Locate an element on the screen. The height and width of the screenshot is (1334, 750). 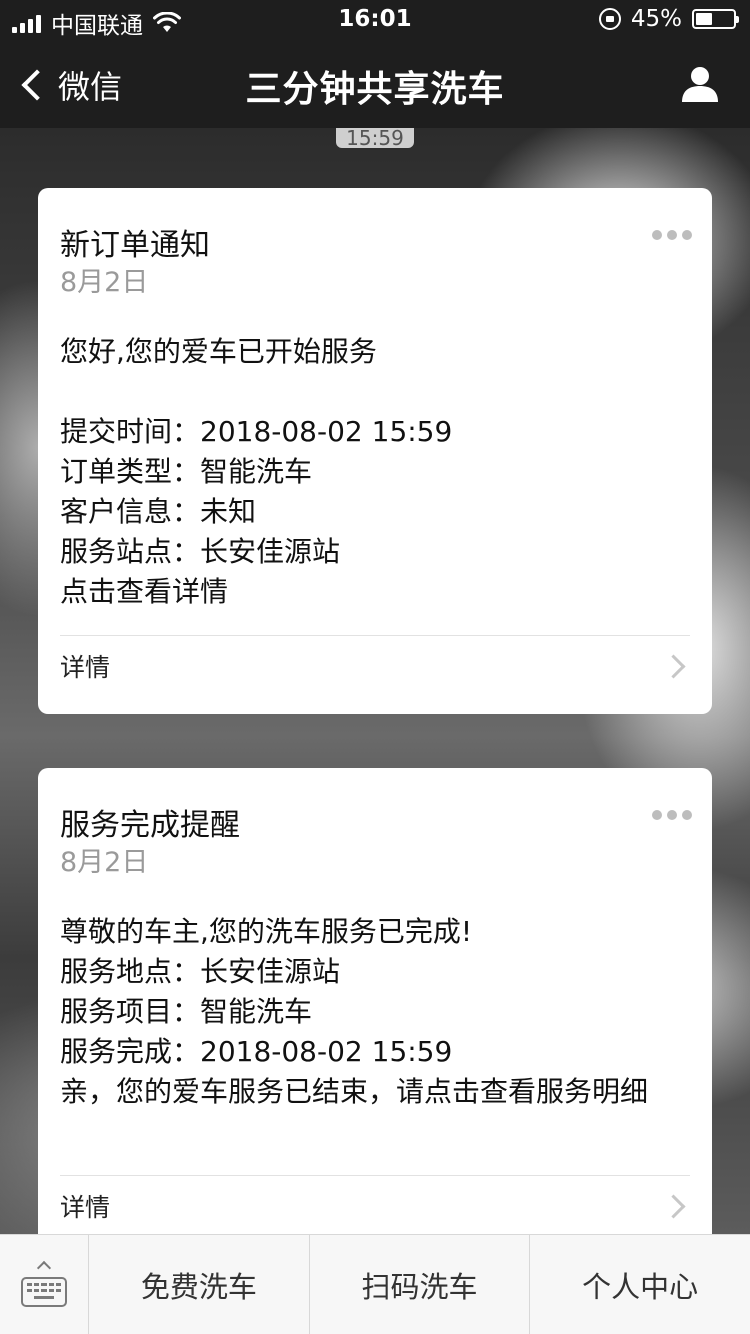
status-right: 45% is located at coordinates (668, 19).